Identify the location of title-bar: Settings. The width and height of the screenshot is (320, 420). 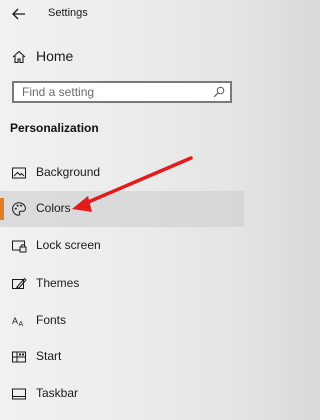
(122, 15).